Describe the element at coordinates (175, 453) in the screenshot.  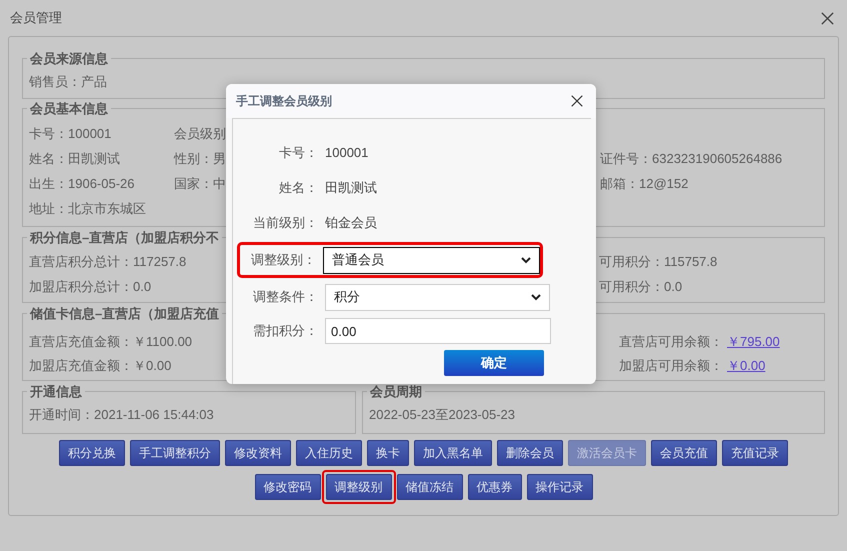
I see `action-button: 手工调整积分` at that location.